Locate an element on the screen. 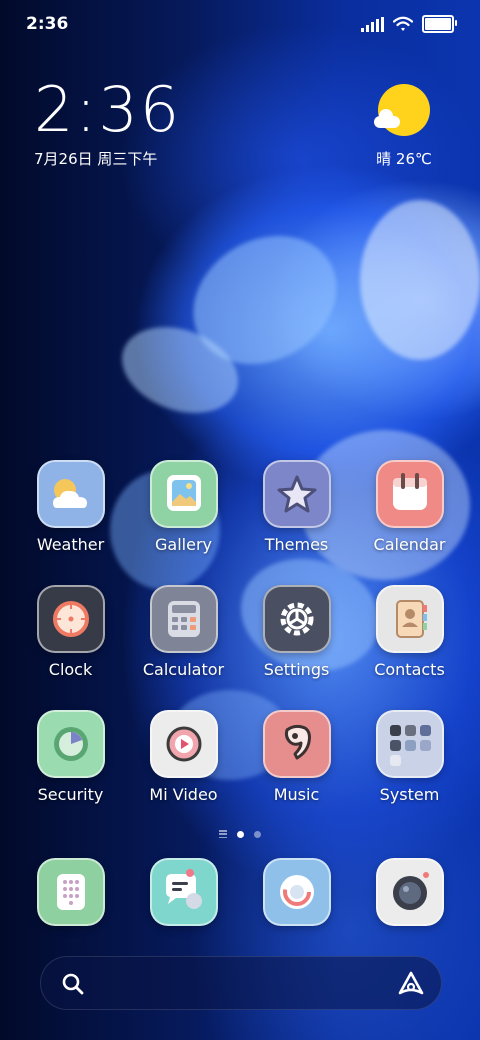  app-label: Weather is located at coordinates (70, 544).